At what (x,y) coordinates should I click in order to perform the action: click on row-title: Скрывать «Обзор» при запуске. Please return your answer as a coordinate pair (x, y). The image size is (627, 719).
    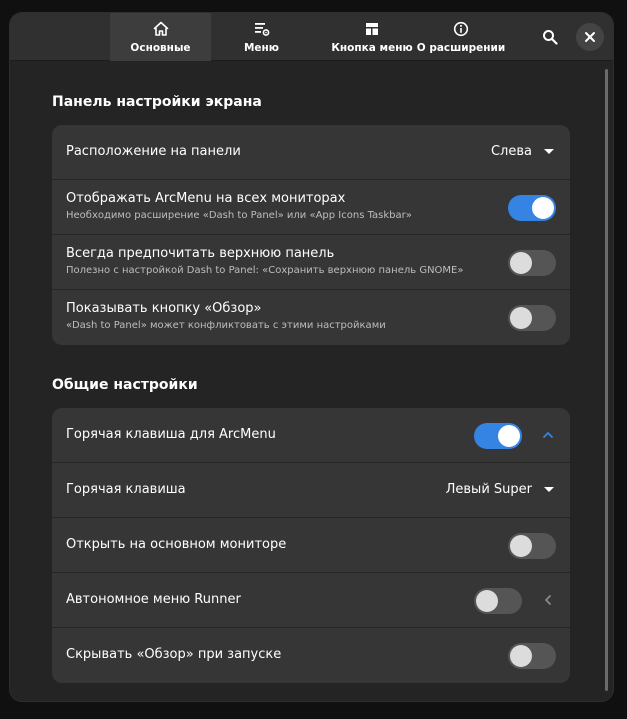
    Looking at the image, I should click on (174, 654).